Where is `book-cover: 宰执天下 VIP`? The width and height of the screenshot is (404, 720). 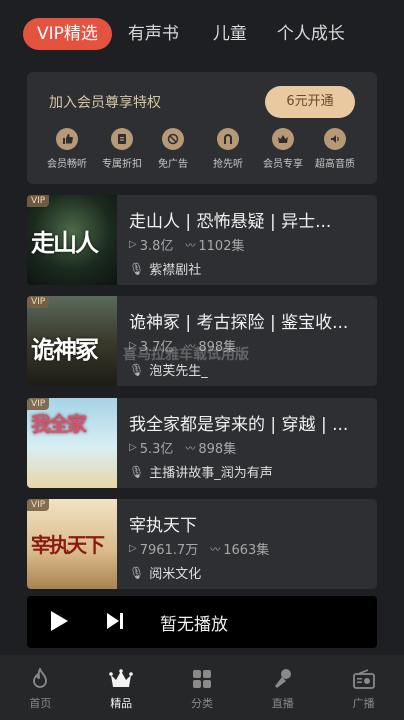
book-cover: 宰执天下 VIP is located at coordinates (72, 544).